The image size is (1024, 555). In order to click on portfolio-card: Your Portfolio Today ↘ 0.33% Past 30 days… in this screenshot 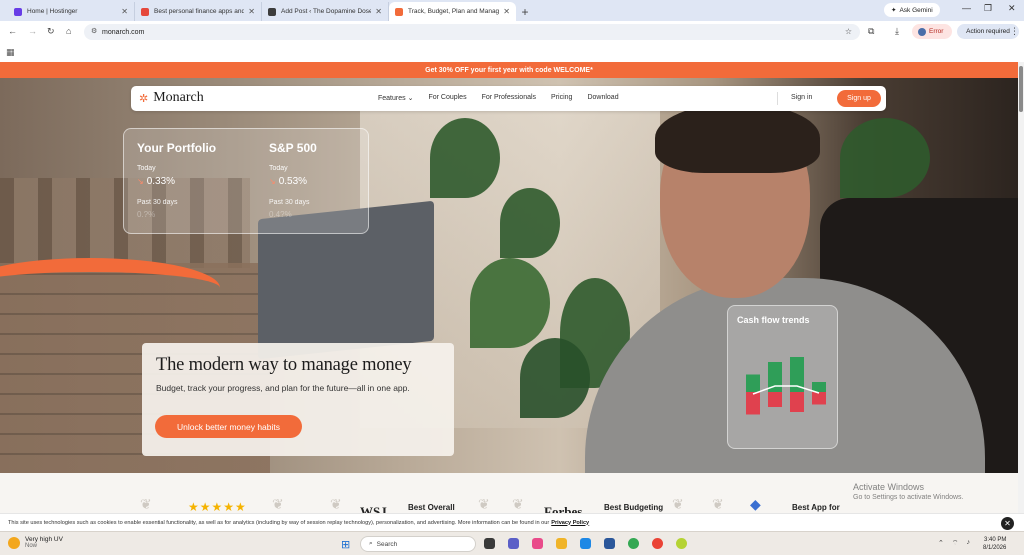, I will do `click(246, 181)`.